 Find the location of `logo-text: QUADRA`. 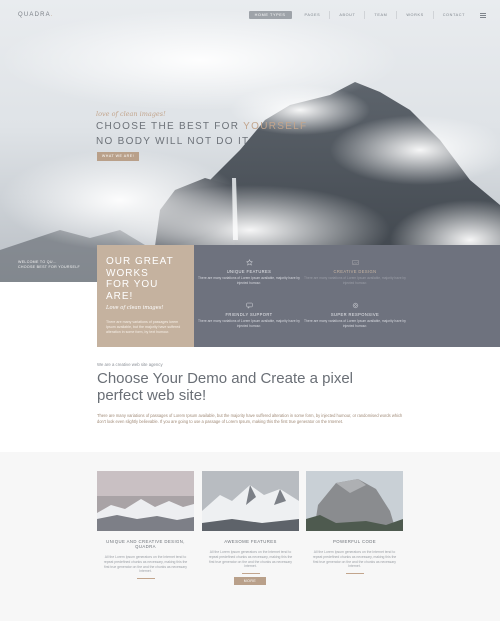

logo-text: QUADRA is located at coordinates (34, 15).